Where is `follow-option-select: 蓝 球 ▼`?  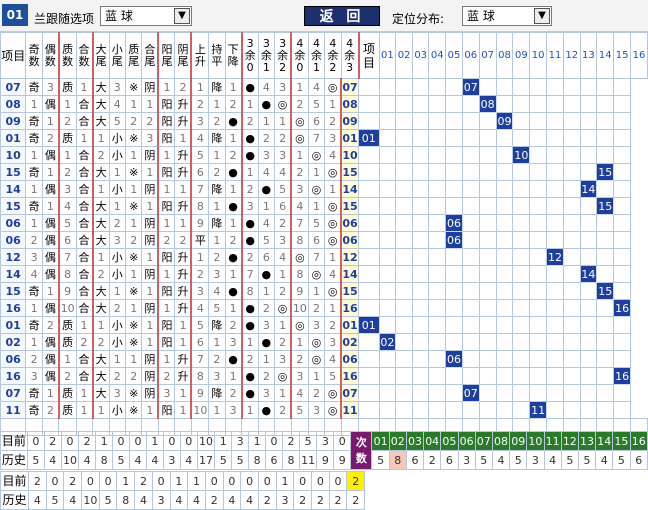
follow-option-select: 蓝 球 ▼ is located at coordinates (146, 16).